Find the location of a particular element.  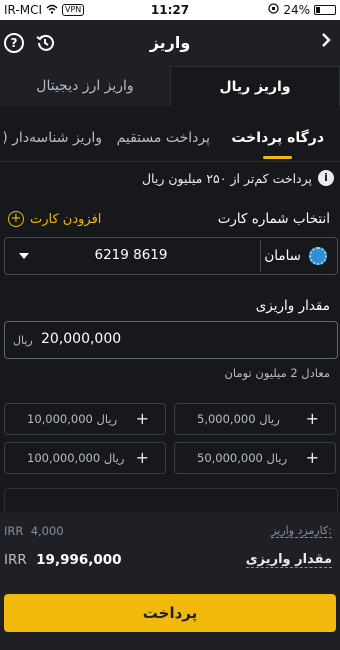

gateway-limit-text: پرداخت کم‌تر از ۲۵۰ میلیون ریال is located at coordinates (226, 178).